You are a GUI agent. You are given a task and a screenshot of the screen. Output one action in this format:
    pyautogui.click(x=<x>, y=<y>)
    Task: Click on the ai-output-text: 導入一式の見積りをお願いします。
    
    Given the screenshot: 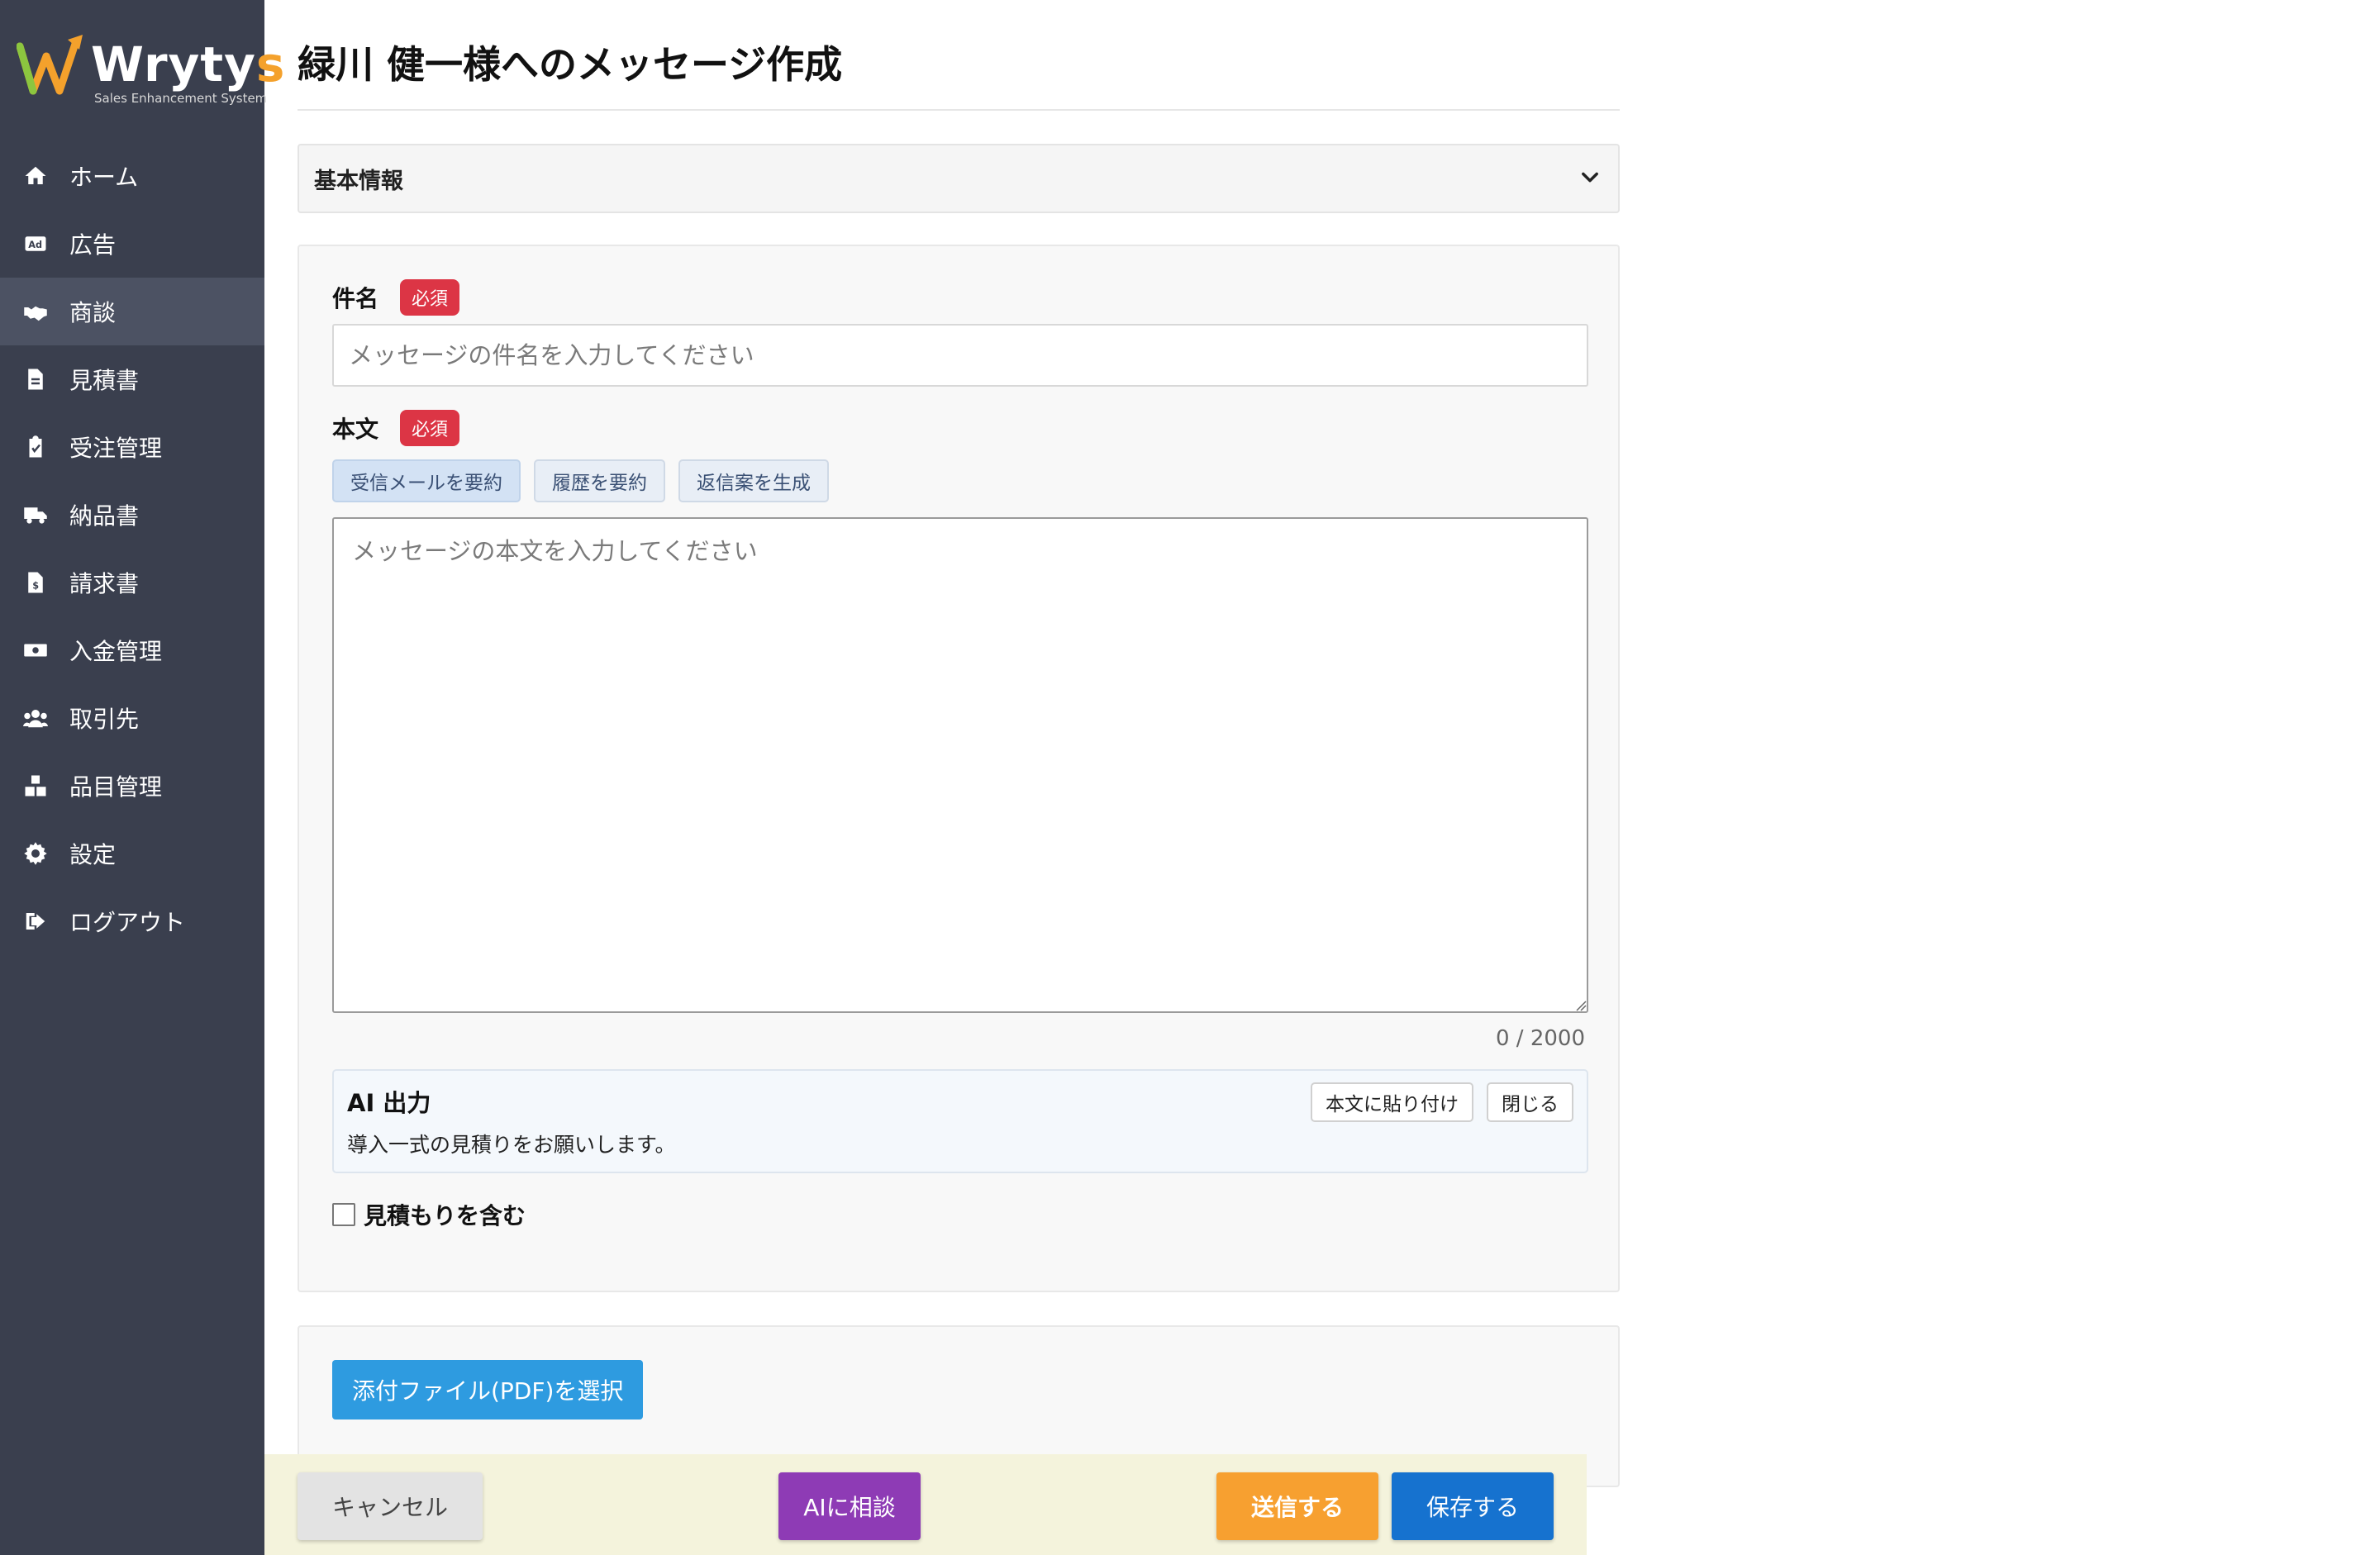 What is the action you would take?
    pyautogui.click(x=511, y=1145)
    